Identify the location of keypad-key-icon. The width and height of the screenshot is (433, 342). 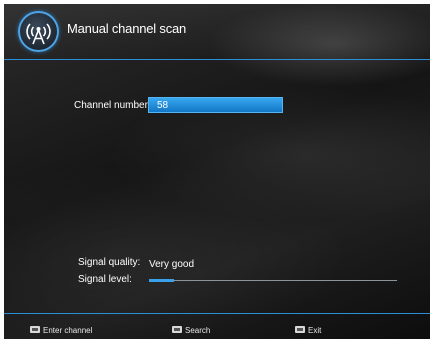
(35, 330).